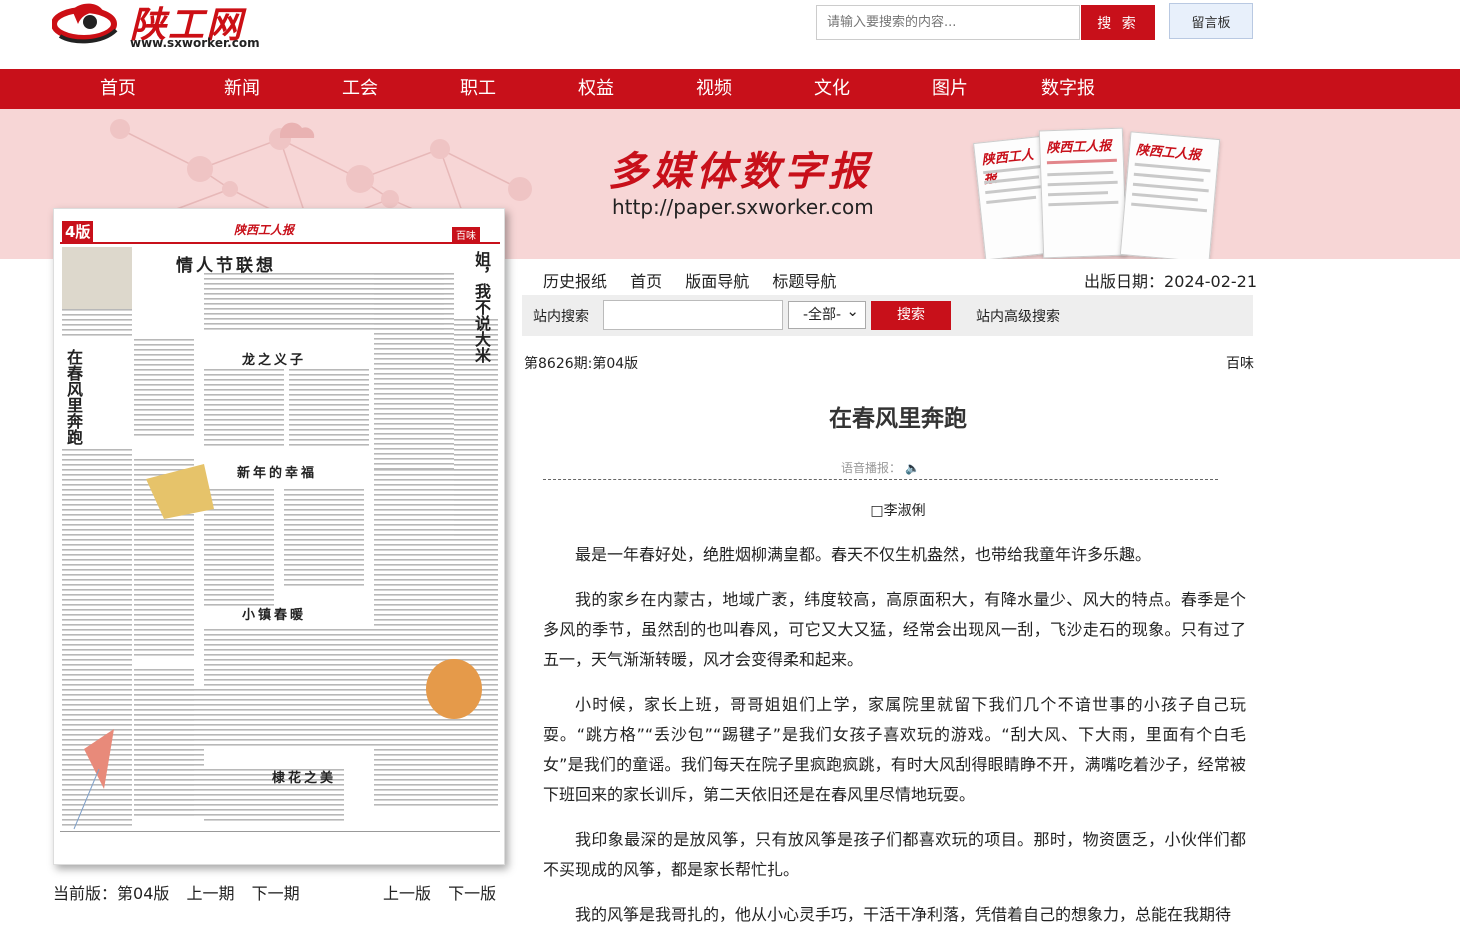 This screenshot has width=1460, height=945. I want to click on page-nav-links: 上一版 下一版, so click(445, 892).